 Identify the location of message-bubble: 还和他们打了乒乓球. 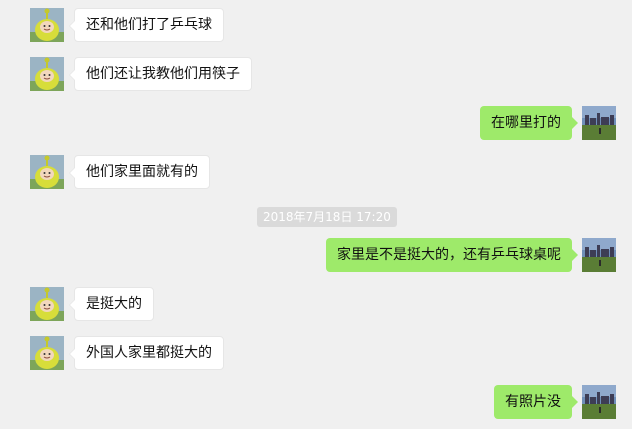
(146, 25).